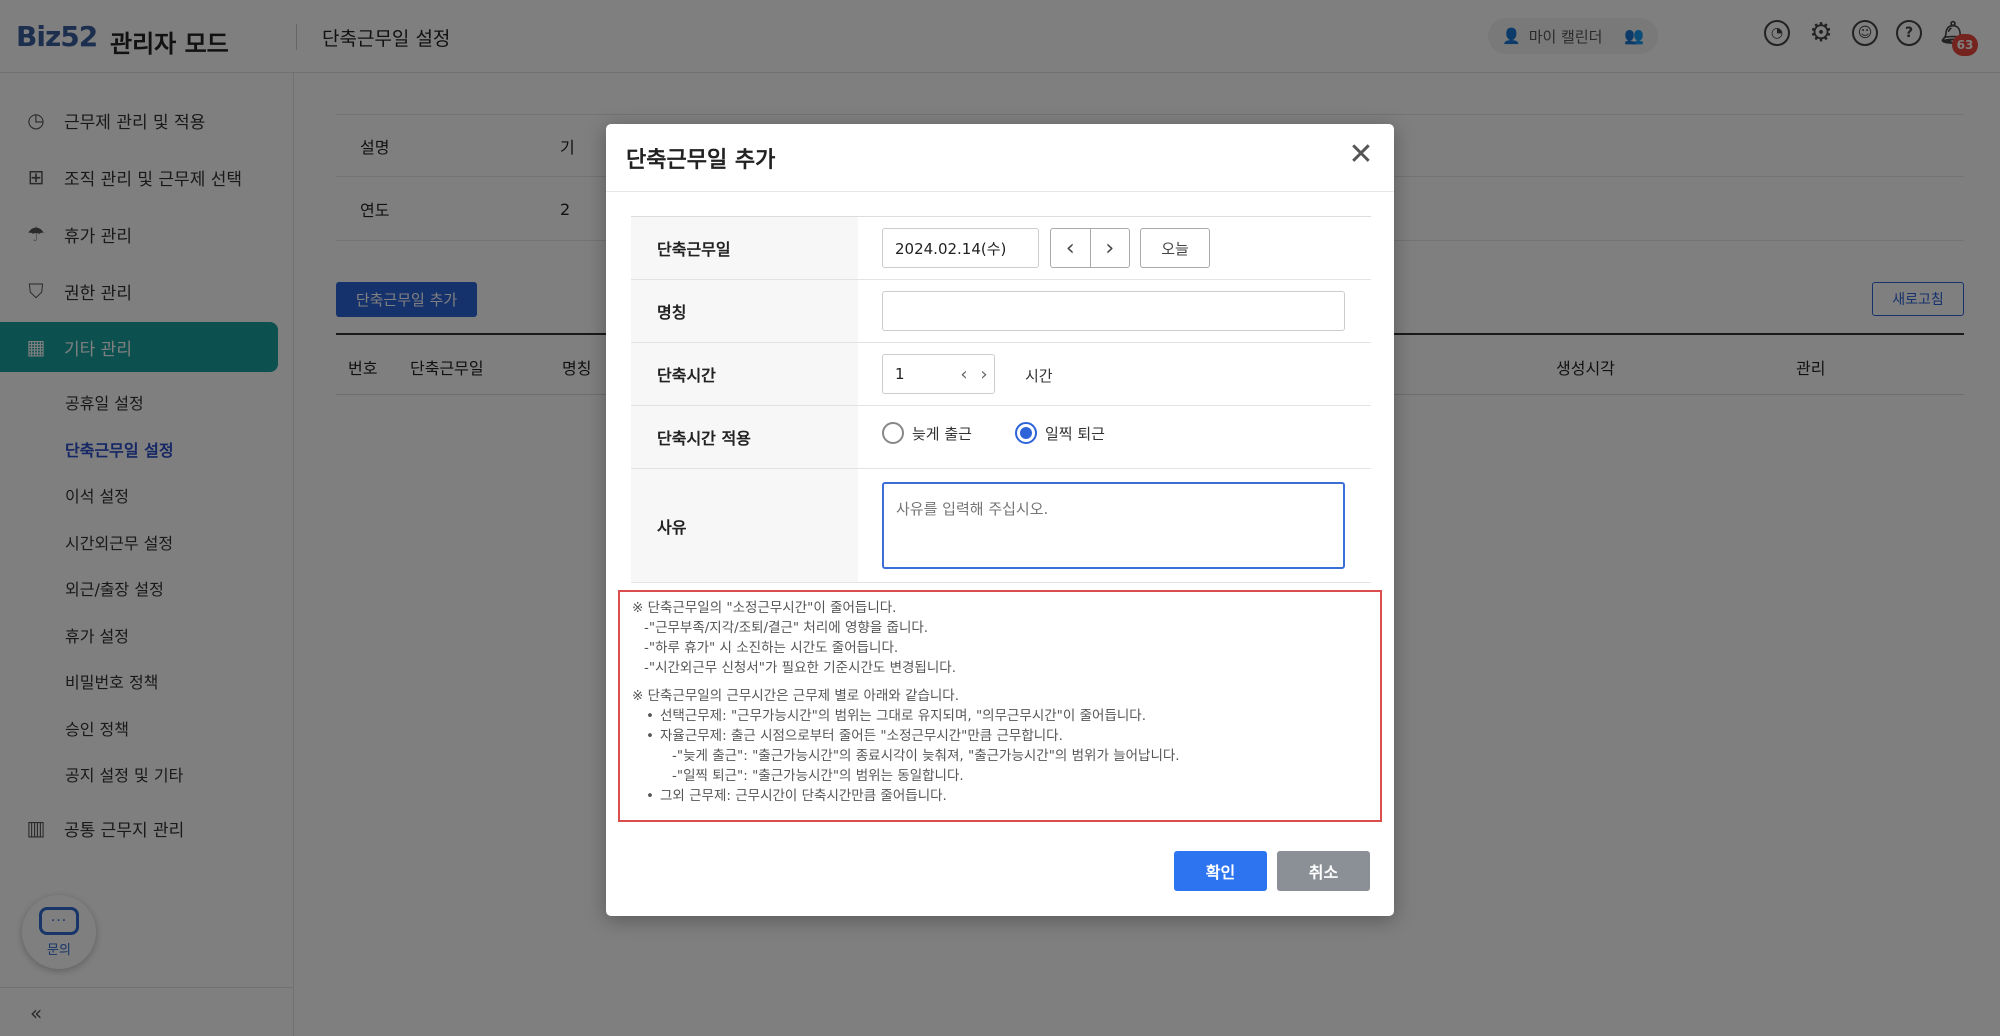 The height and width of the screenshot is (1036, 2000). I want to click on notice-line: ※ 단축근무일의 "소정근무시간"이 줄어듭니다., so click(764, 608).